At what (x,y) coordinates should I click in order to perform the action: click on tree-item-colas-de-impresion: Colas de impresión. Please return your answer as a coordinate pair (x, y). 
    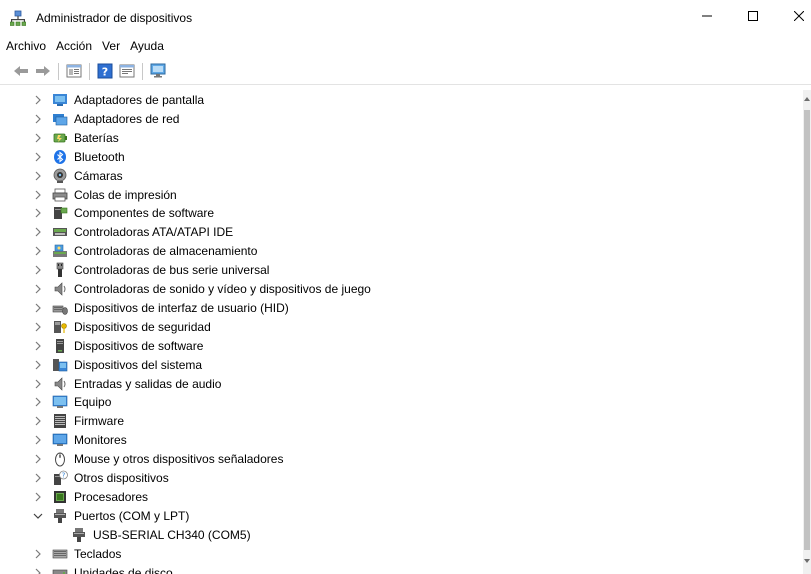
    Looking at the image, I should click on (400, 195).